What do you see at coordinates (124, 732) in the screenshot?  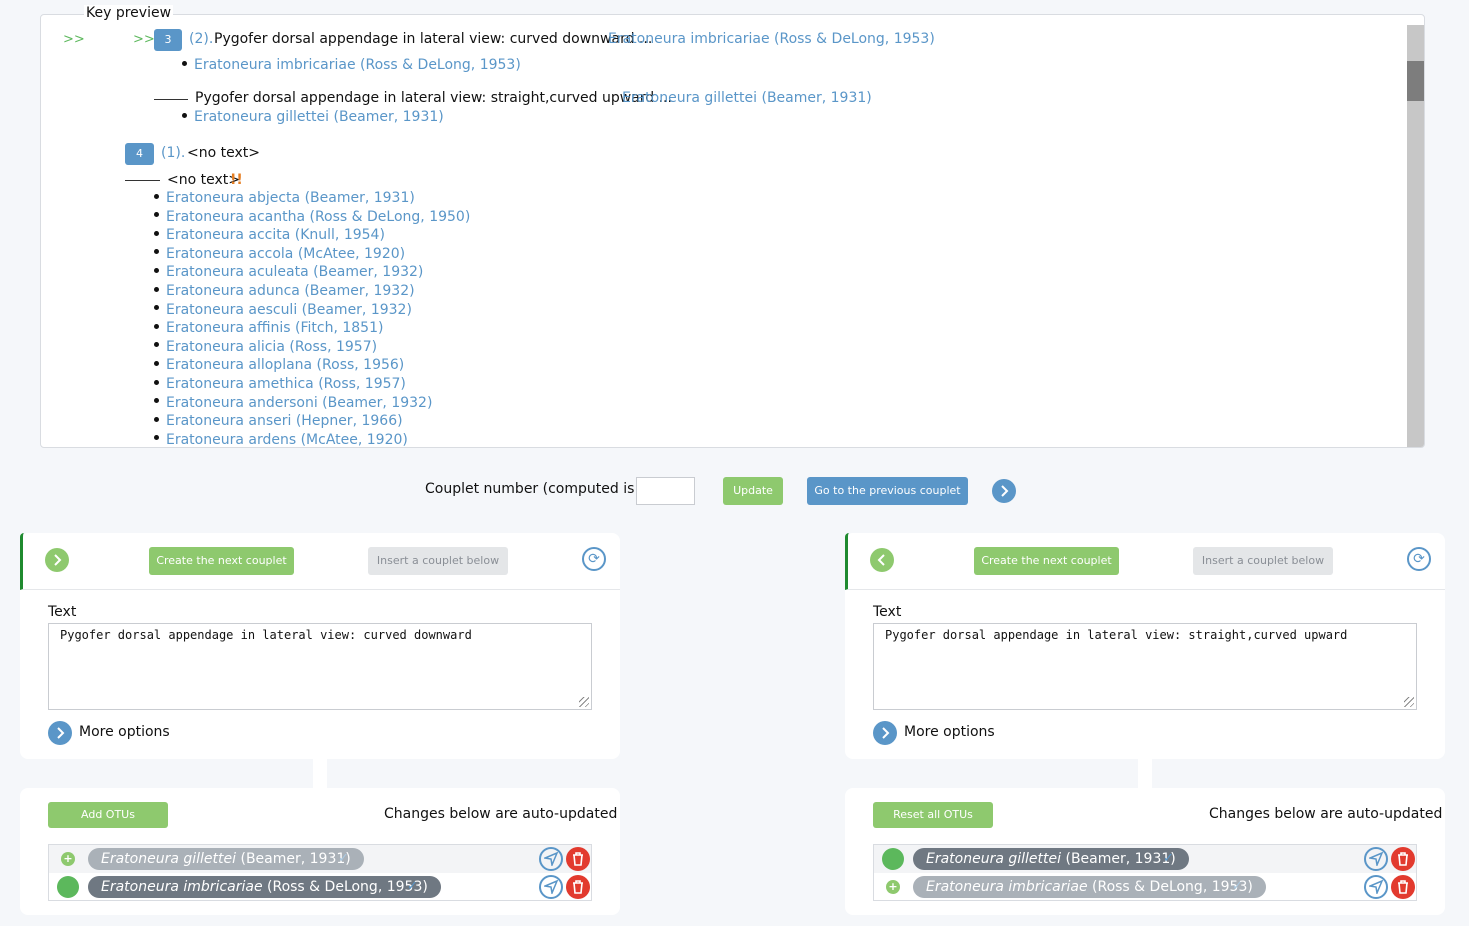 I see `left-more-options-label: More options` at bounding box center [124, 732].